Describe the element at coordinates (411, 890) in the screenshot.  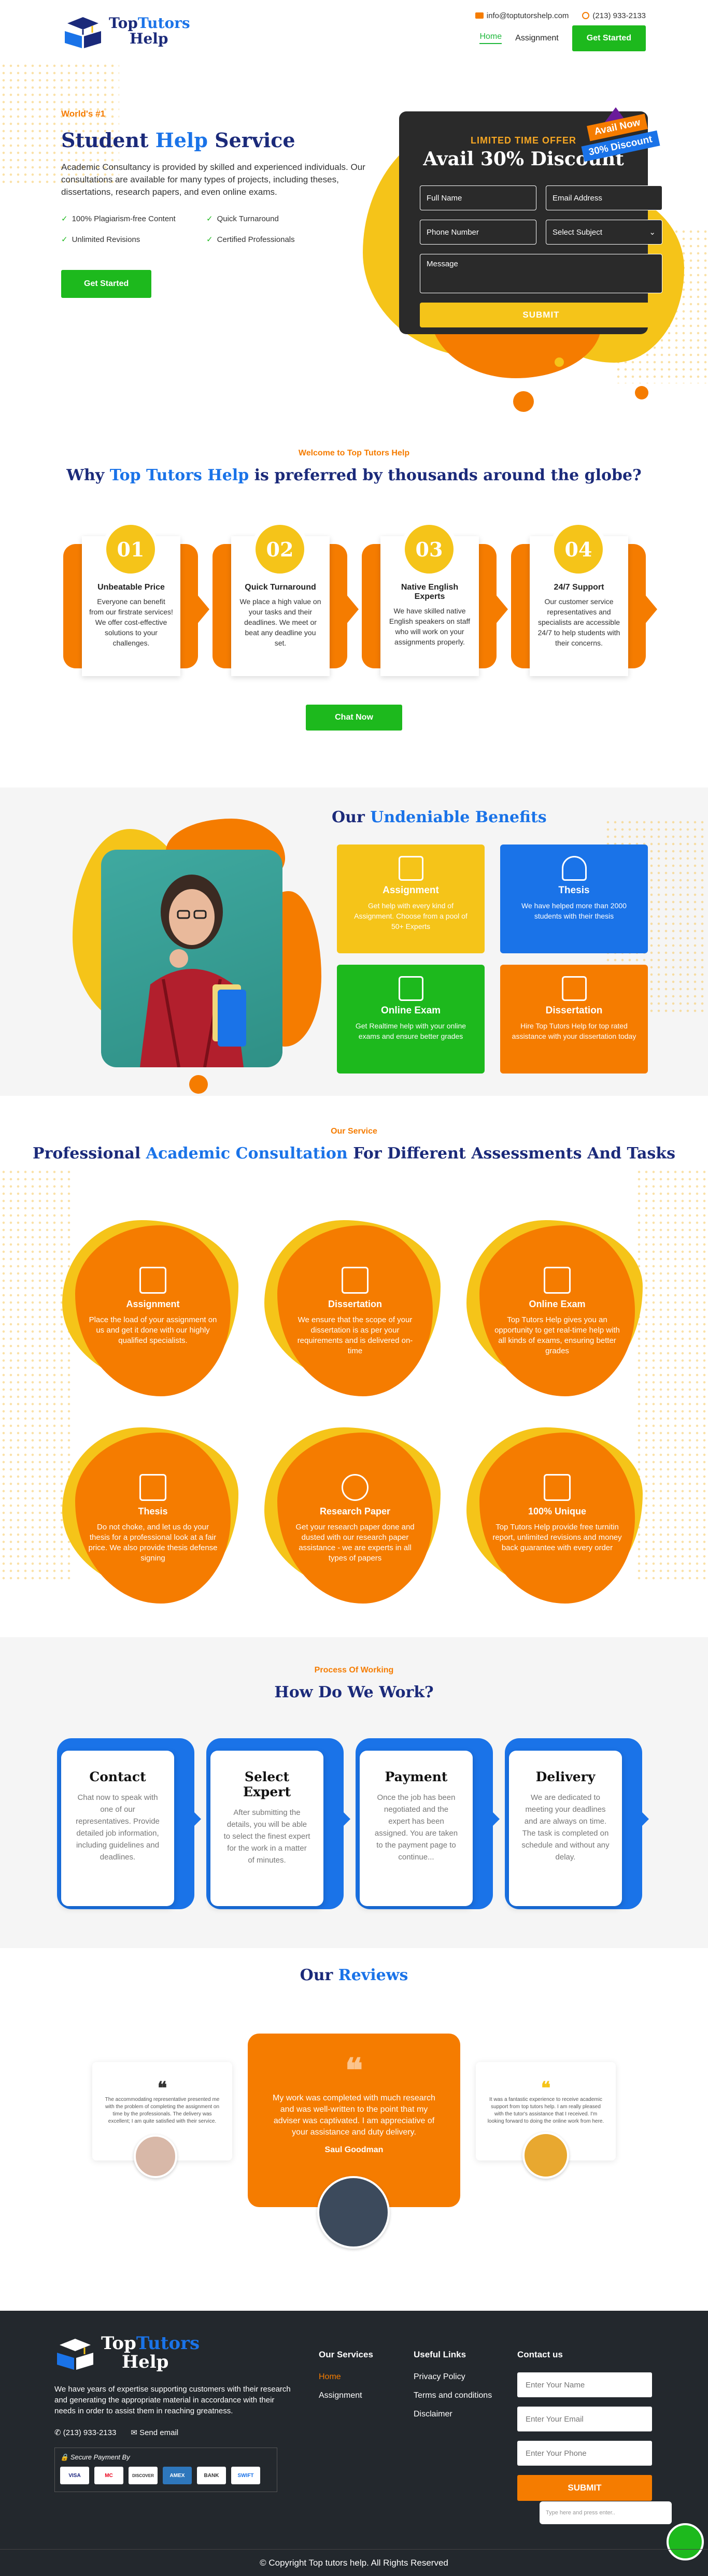
I see `benefit-title: Assignment` at that location.